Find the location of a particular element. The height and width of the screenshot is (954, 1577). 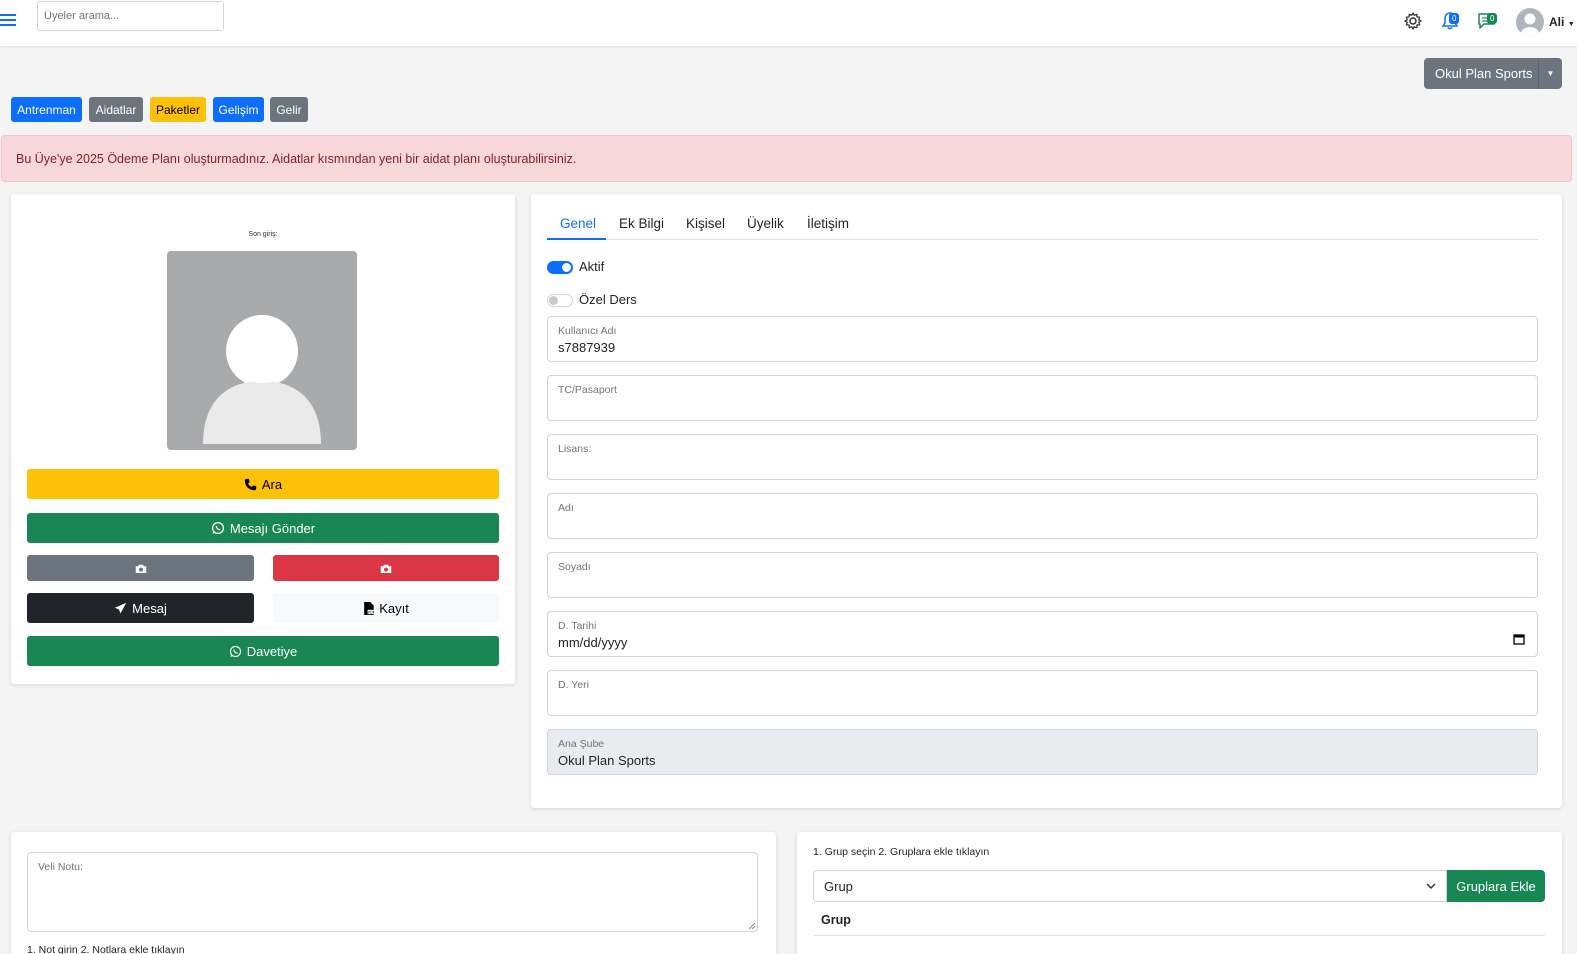

license-field: Lisans: is located at coordinates (1042, 457).